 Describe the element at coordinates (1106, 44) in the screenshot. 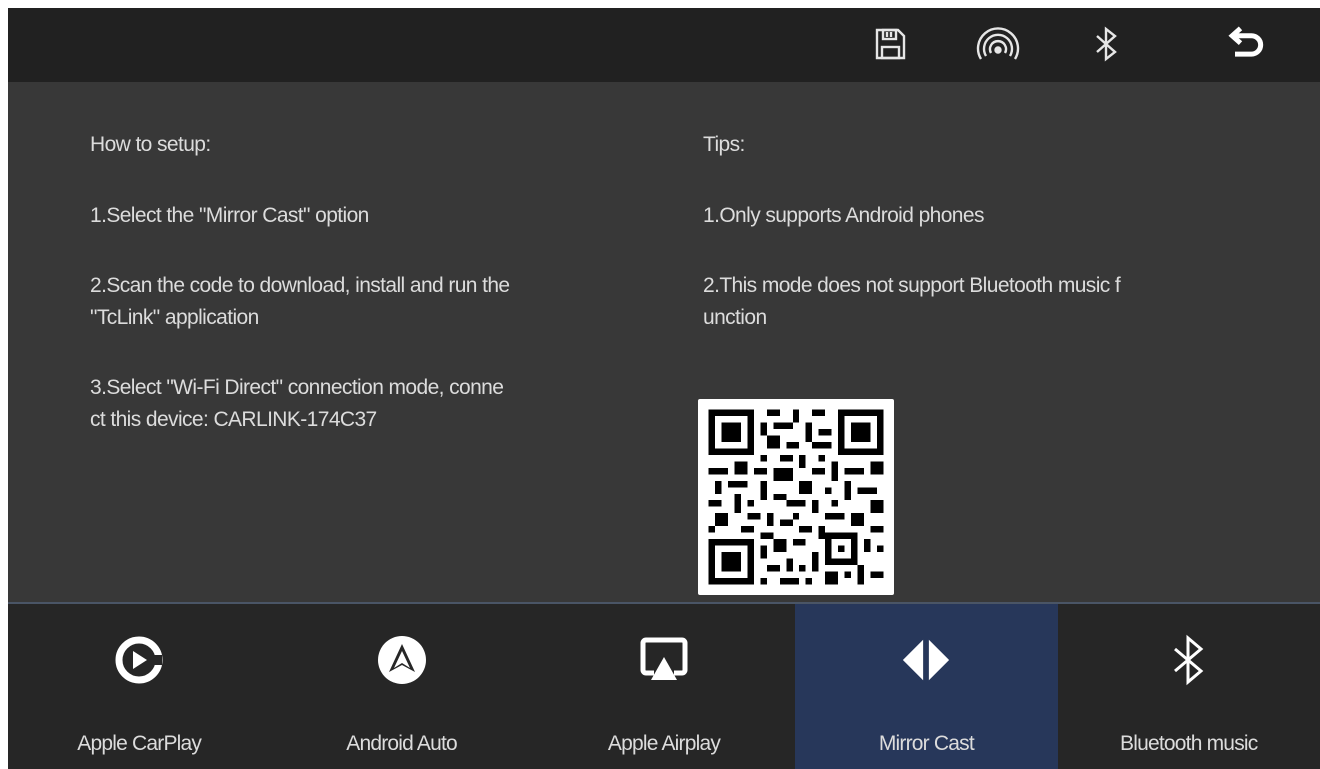

I see `bluetooth-icon` at that location.